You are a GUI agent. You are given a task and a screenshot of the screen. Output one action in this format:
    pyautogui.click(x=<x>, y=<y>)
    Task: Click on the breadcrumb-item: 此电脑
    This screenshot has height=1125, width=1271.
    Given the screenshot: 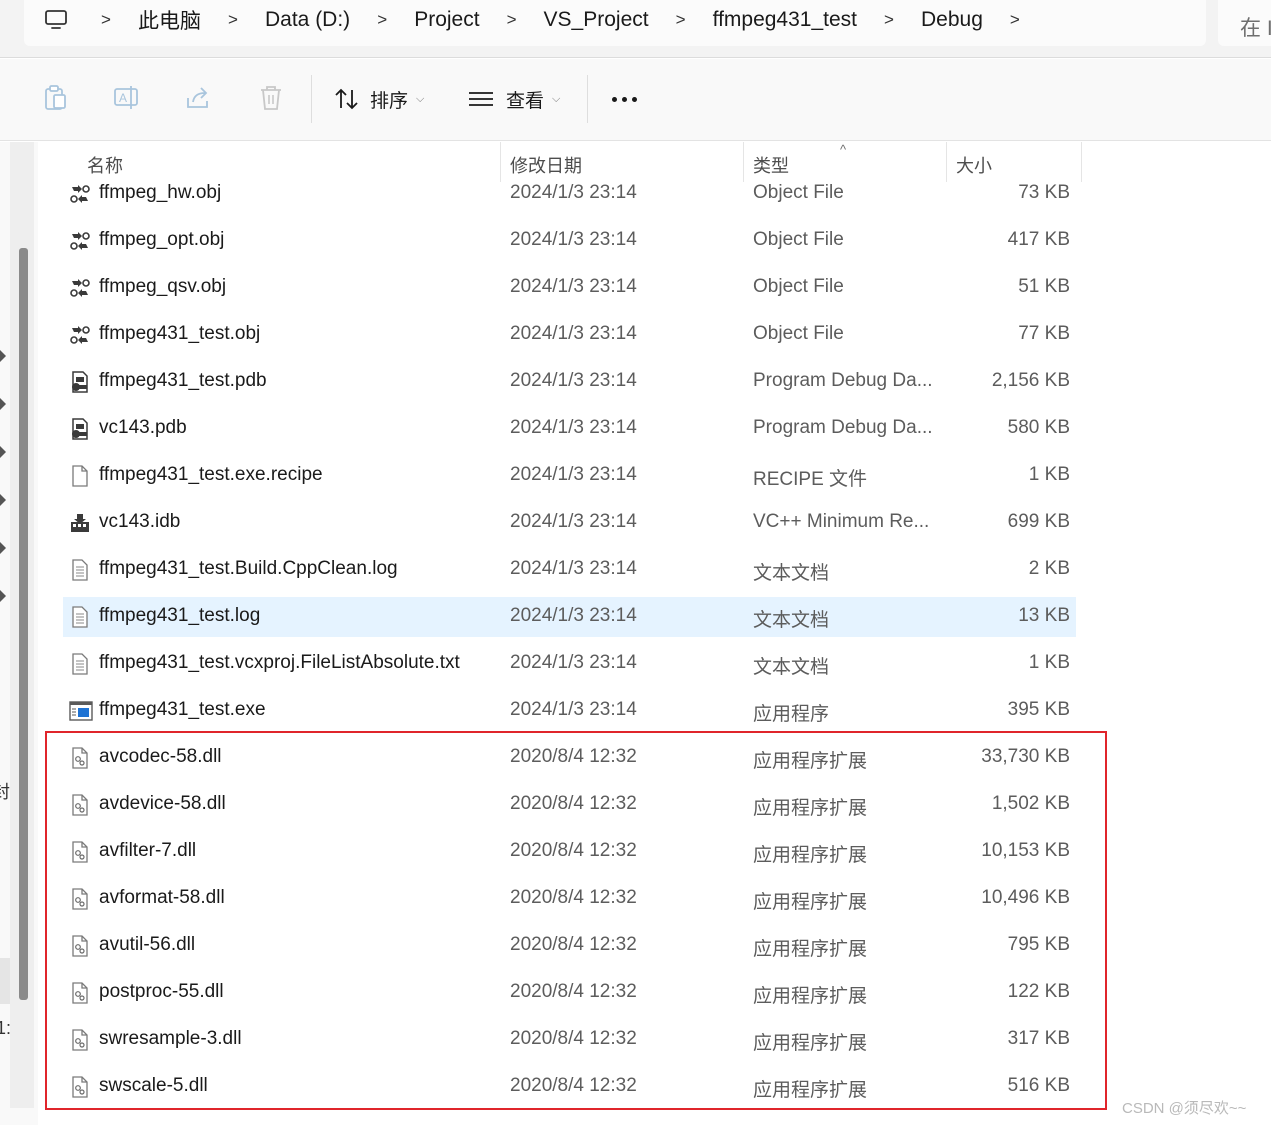 What is the action you would take?
    pyautogui.click(x=169, y=20)
    